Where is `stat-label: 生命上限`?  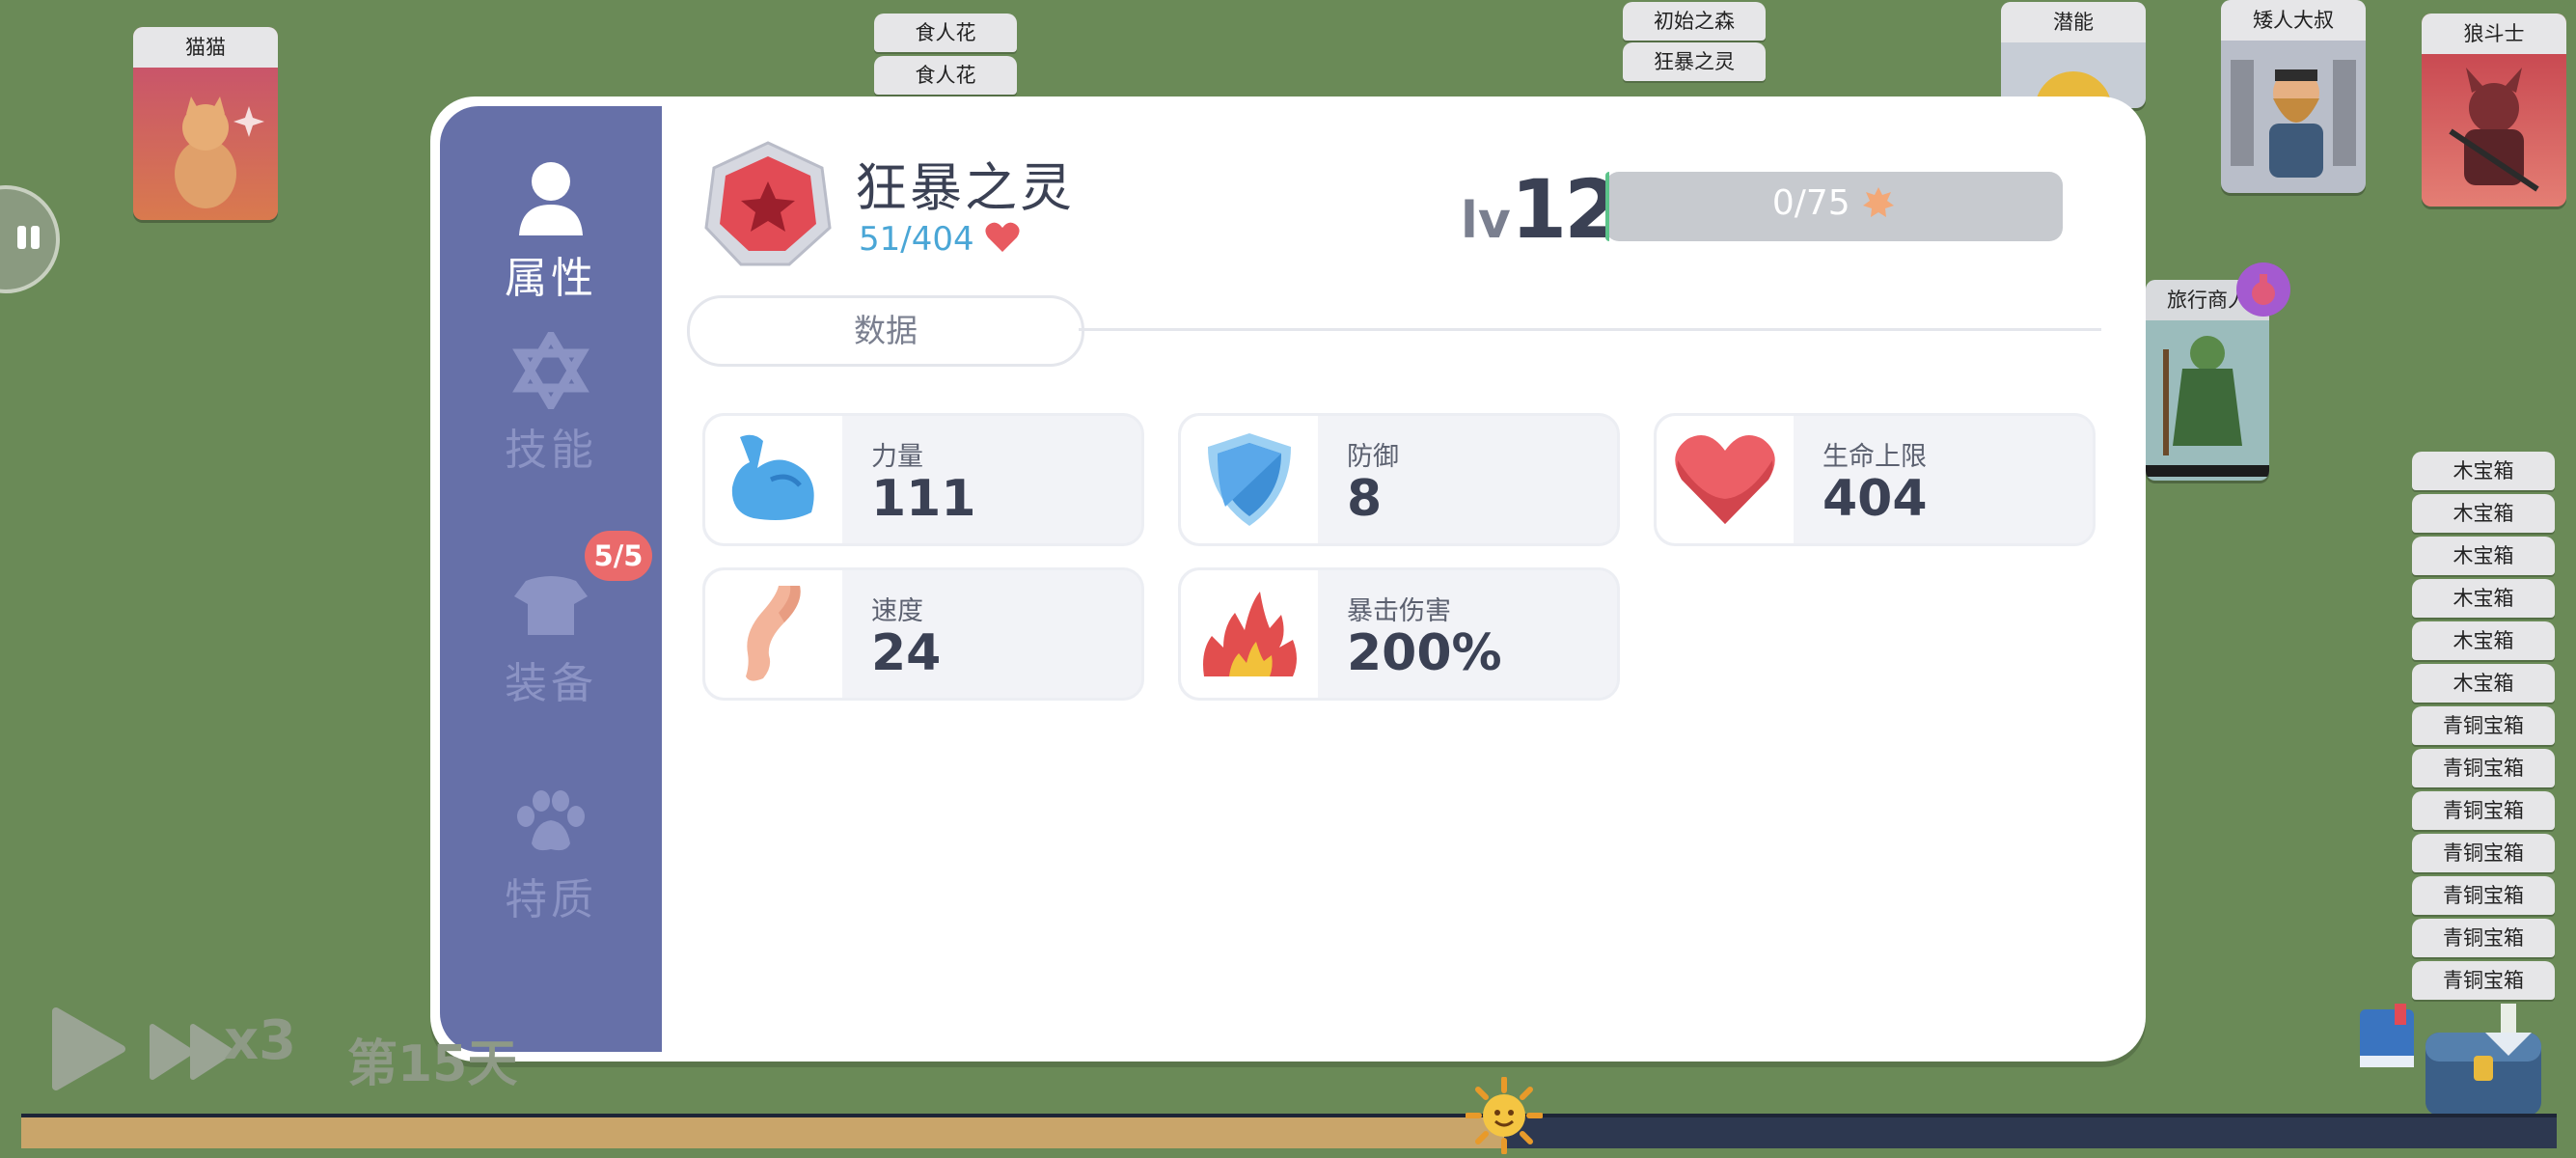
stat-label: 生命上限 is located at coordinates (1874, 457).